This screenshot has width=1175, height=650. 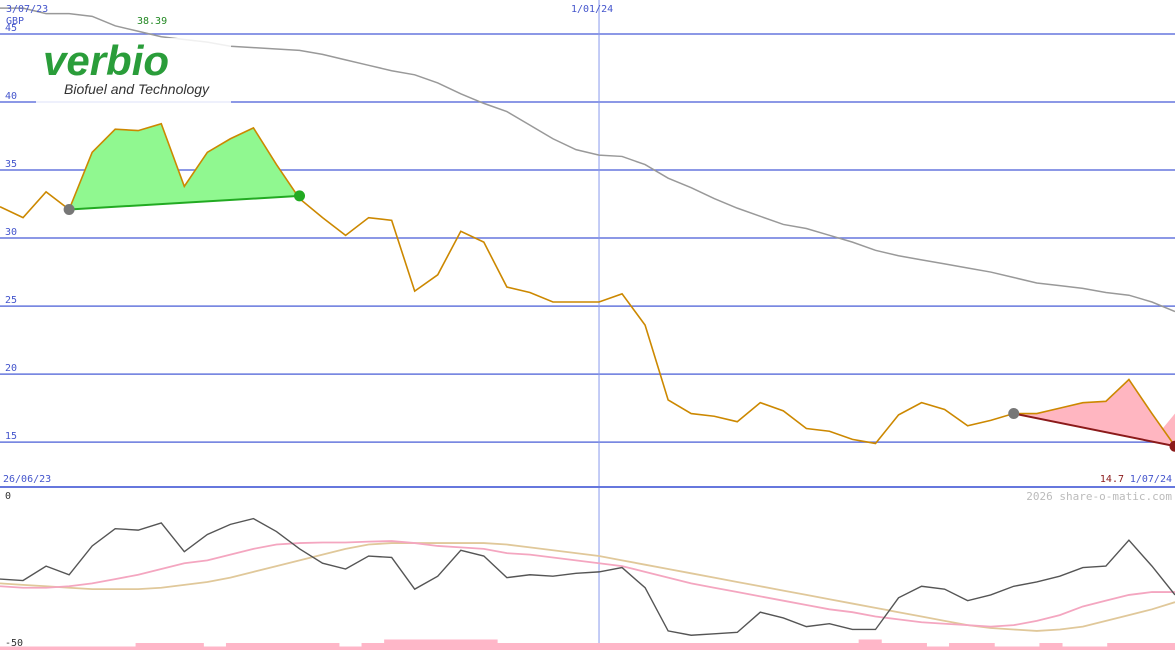 What do you see at coordinates (15, 21) in the screenshot?
I see `currency-label: GBP` at bounding box center [15, 21].